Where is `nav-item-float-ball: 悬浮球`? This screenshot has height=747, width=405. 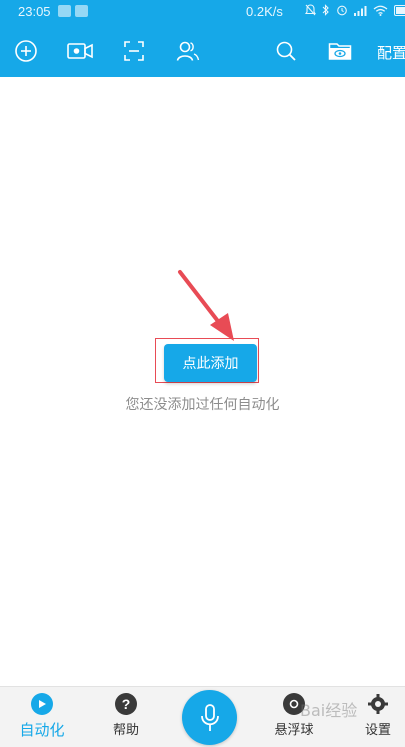
nav-item-float-ball: 悬浮球 is located at coordinates (294, 715).